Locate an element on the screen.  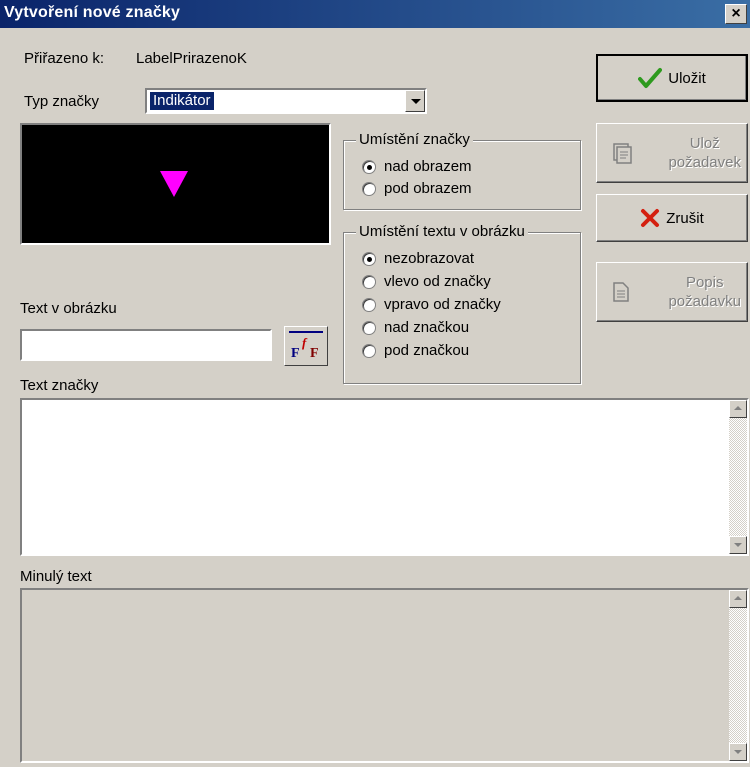
request-description-label-2: požadavku is located at coordinates (704, 301).